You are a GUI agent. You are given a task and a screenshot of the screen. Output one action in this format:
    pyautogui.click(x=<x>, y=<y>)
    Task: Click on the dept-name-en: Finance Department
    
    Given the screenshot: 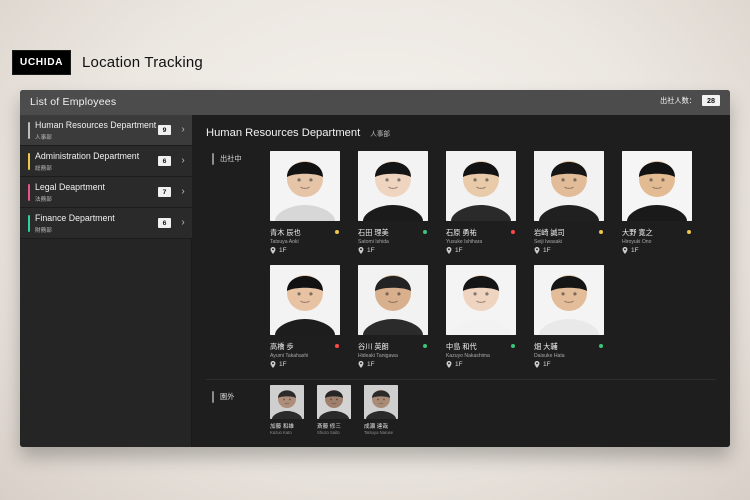 What is the action you would take?
    pyautogui.click(x=75, y=218)
    